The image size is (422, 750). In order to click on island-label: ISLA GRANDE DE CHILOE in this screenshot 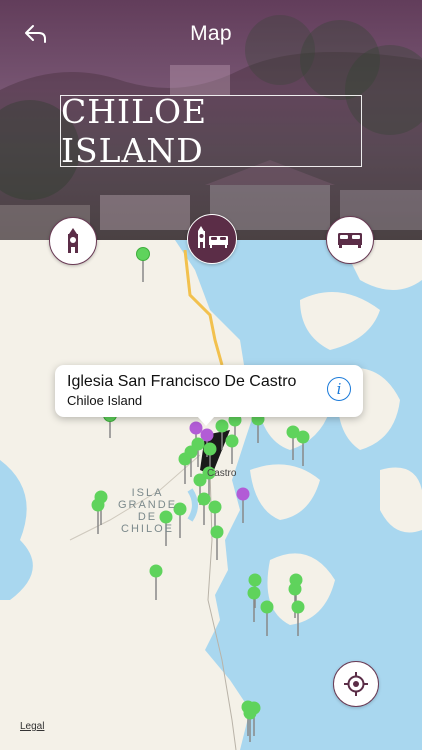, I will do `click(147, 511)`.